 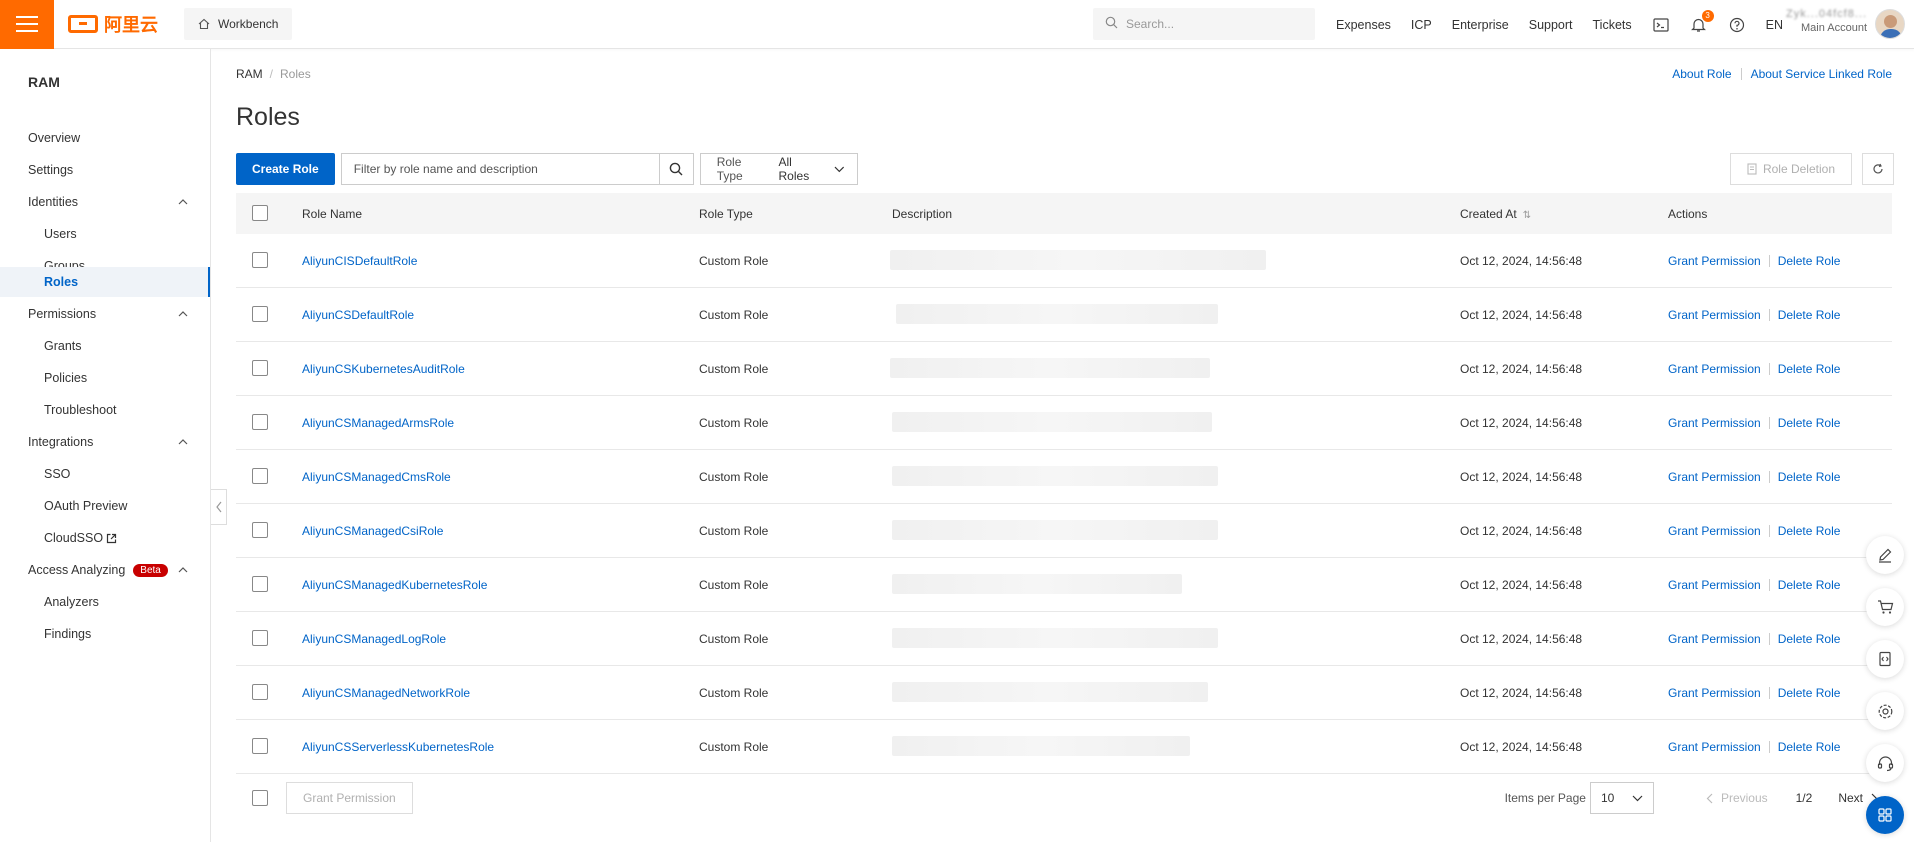 What do you see at coordinates (105, 202) in the screenshot?
I see `sidebar-group-identities: Identities` at bounding box center [105, 202].